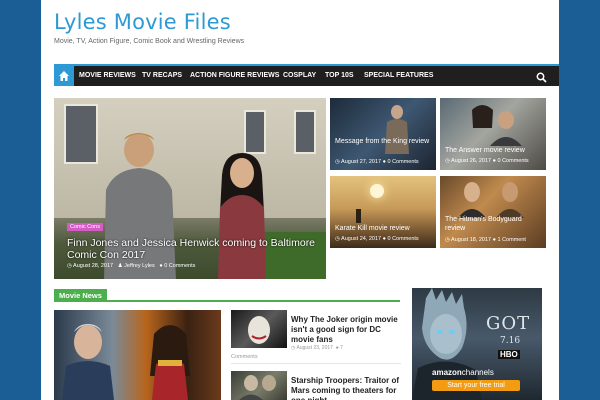  Describe the element at coordinates (471, 161) in the screenshot. I see `post-date: August 26, 2017` at that location.